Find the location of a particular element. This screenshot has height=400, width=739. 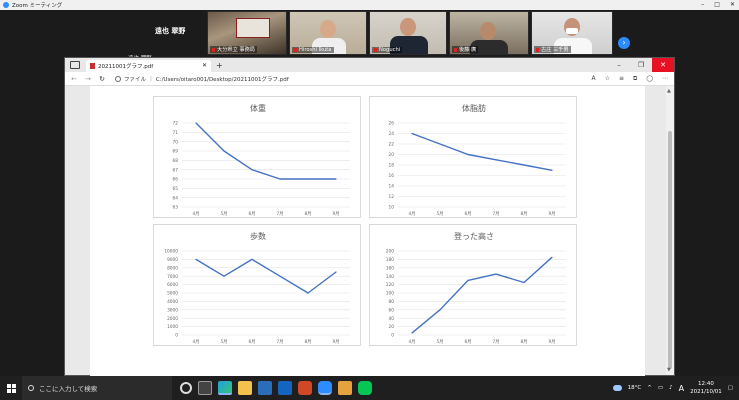

read-aloud-icon: A is located at coordinates (593, 79).